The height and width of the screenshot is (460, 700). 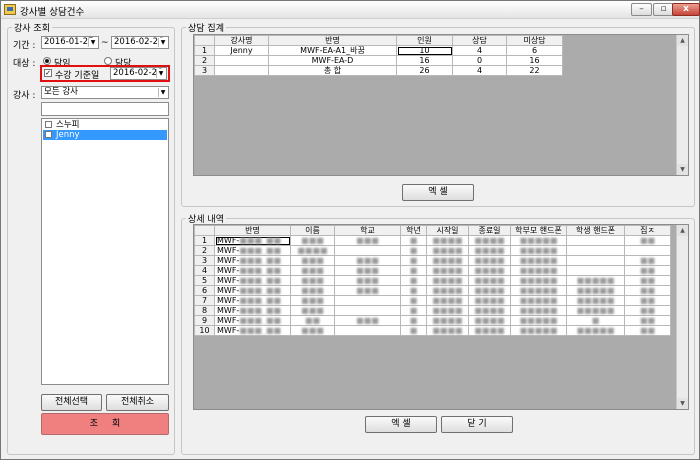 I want to click on column-header: 종료일, so click(x=489, y=230).